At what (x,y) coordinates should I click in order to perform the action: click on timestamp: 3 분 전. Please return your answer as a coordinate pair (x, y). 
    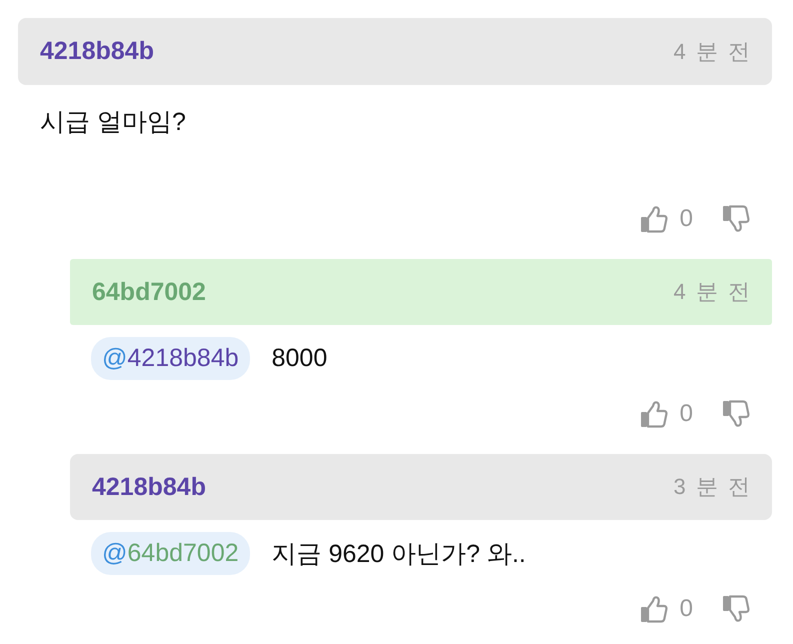
    Looking at the image, I should click on (713, 487).